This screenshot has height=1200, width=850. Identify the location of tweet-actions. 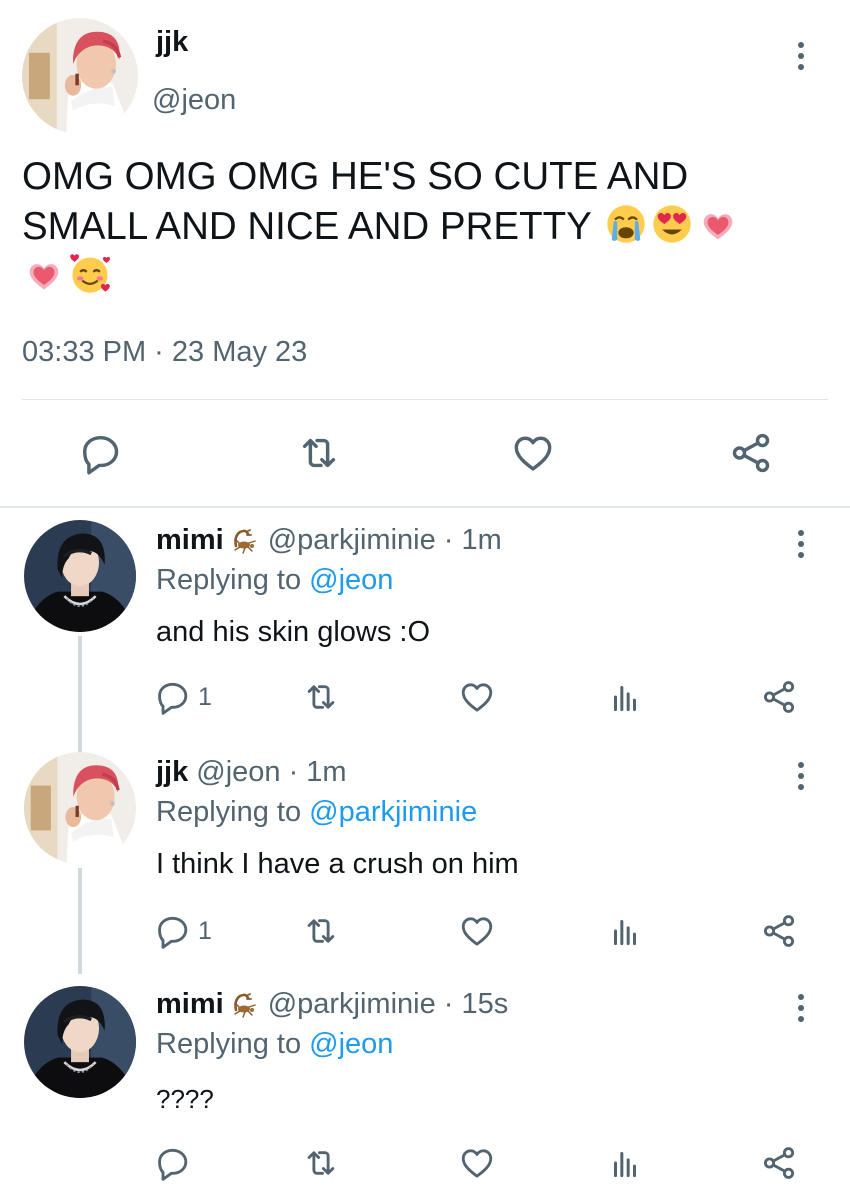
(425, 454).